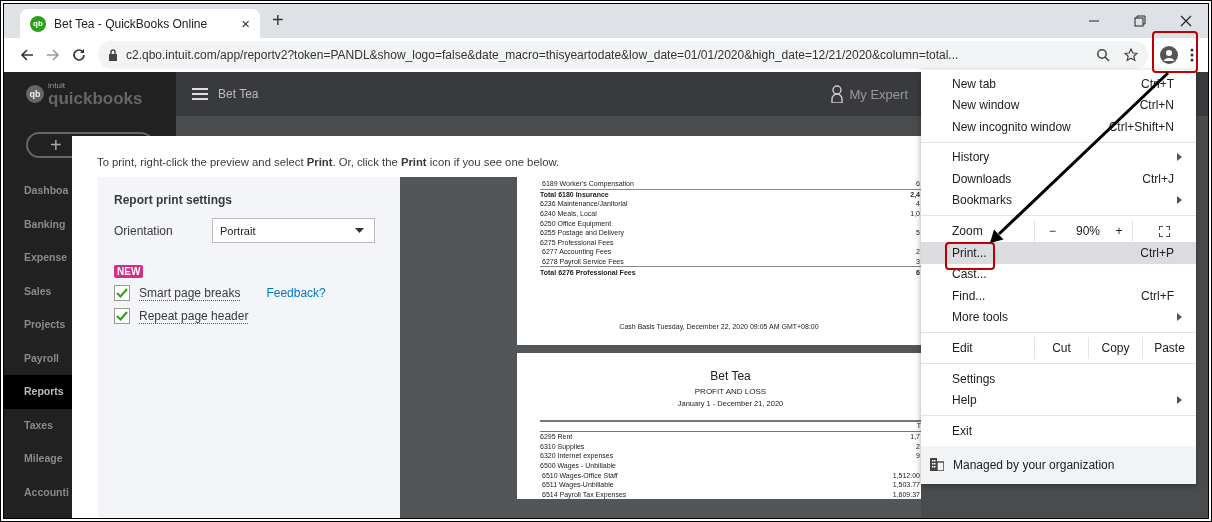  I want to click on forward-arrow-icon, so click(53, 55).